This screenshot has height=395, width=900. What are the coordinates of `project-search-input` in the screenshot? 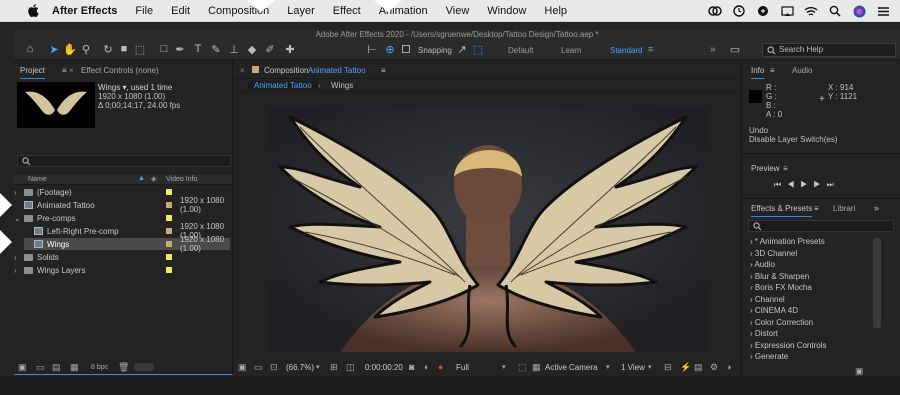 It's located at (124, 161).